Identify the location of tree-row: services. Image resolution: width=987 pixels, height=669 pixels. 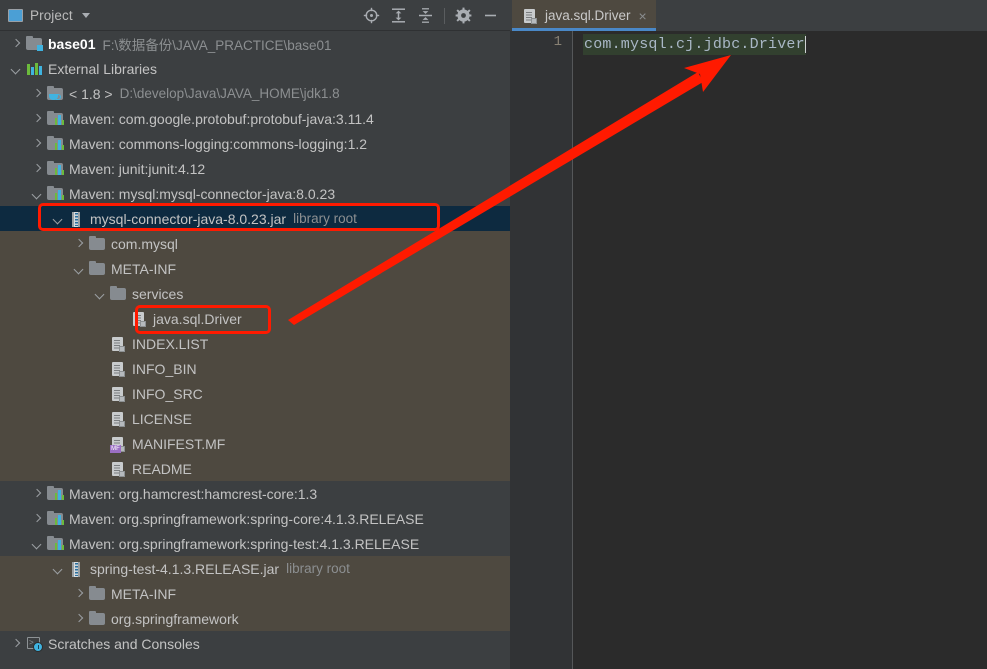
(255, 293).